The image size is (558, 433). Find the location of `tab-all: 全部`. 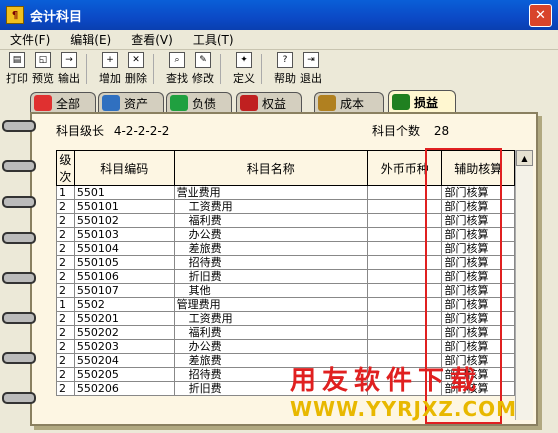

tab-all: 全部 is located at coordinates (63, 102).